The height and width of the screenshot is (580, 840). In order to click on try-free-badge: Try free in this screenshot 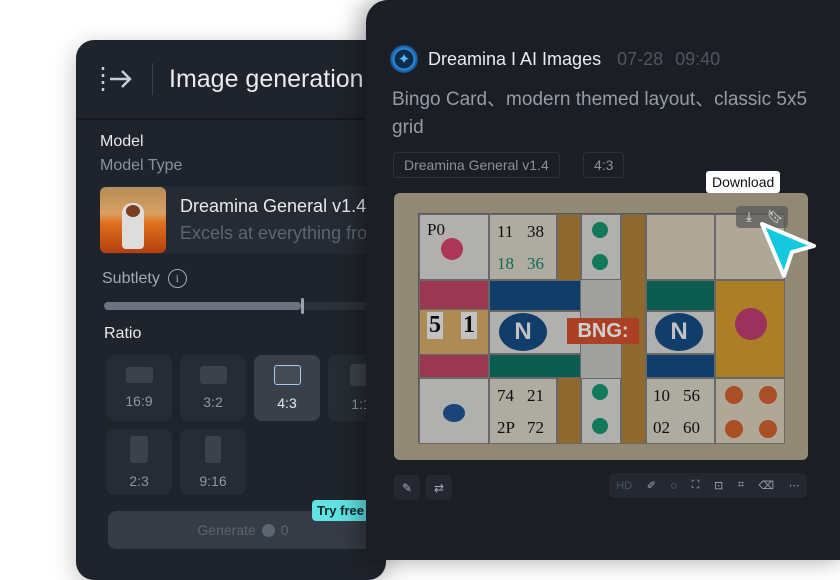, I will do `click(340, 510)`.